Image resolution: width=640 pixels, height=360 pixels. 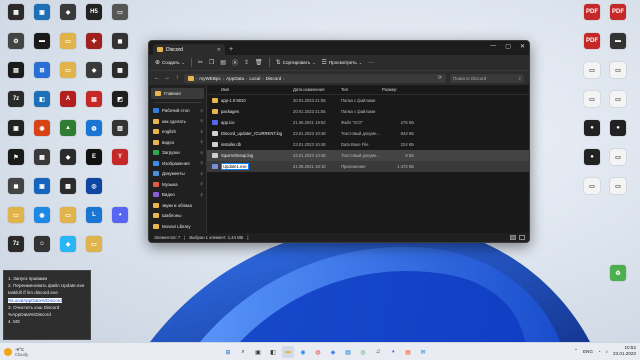 I want to click on file-row: packages 20.01.2023 21:55 Папка с файлами, so click(x=368, y=111).